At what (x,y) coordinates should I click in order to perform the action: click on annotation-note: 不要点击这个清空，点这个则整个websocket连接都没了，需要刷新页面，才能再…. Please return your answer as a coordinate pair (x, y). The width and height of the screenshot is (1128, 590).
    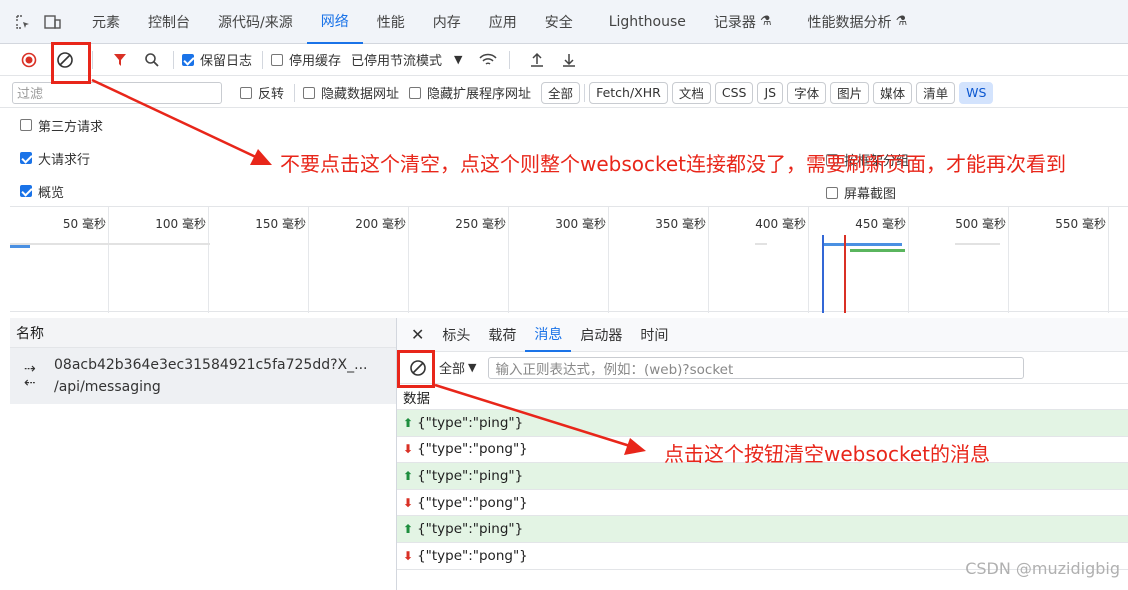
    Looking at the image, I should click on (673, 164).